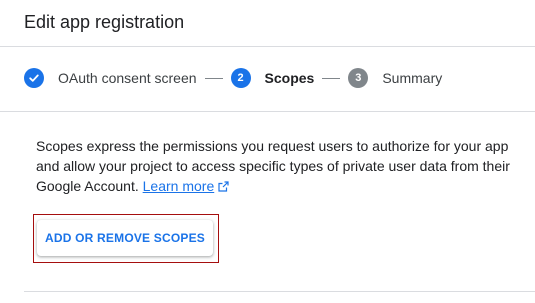 This screenshot has width=535, height=303. I want to click on step-3-number-icon: 3, so click(358, 78).